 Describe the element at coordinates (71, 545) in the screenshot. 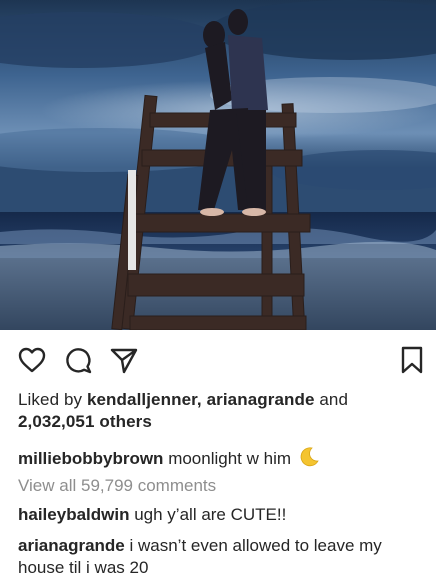

I see `comment-username: arianagrande` at that location.